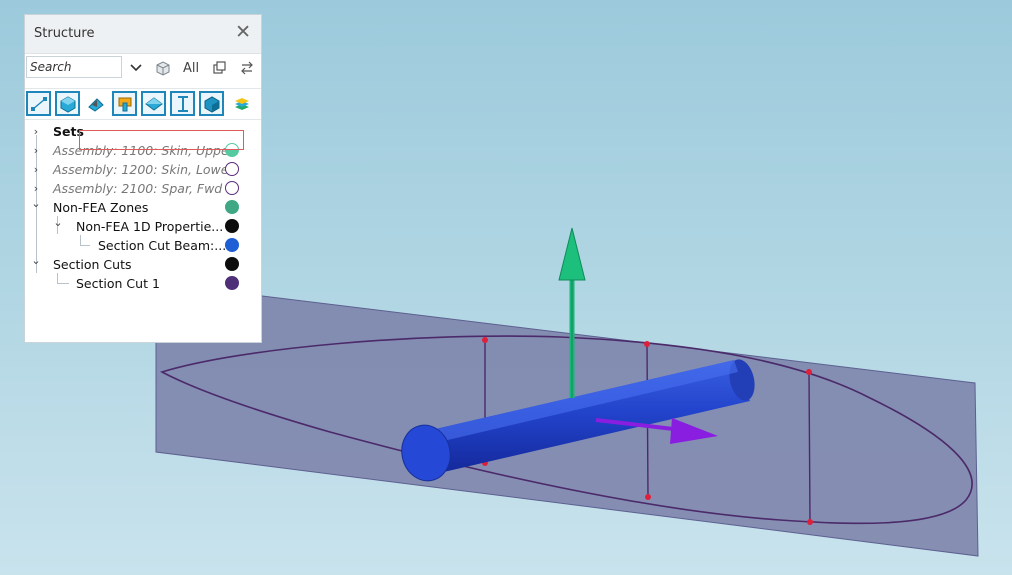  What do you see at coordinates (101, 207) in the screenshot?
I see `tree-item-label: Non-FEA Zones` at bounding box center [101, 207].